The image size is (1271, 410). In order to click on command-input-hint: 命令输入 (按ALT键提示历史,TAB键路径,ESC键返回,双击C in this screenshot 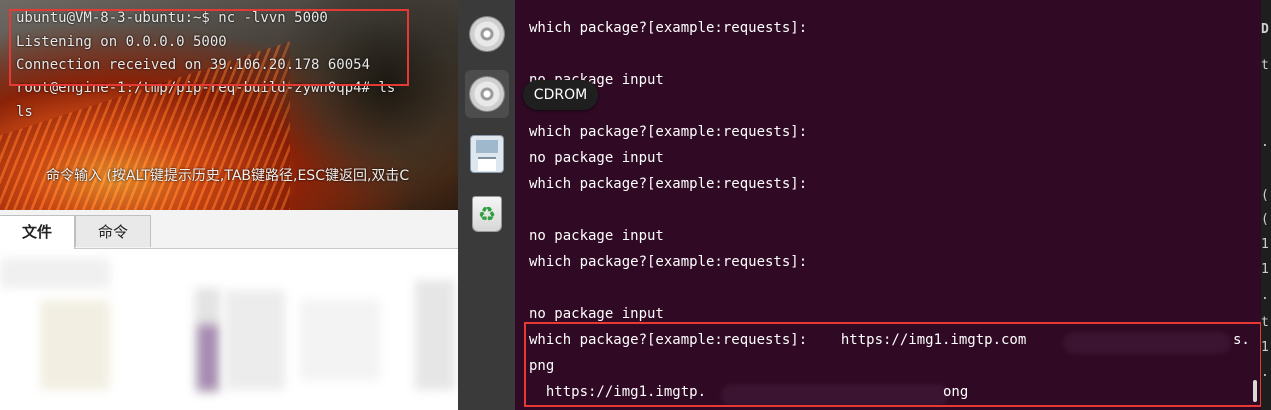, I will do `click(227, 175)`.